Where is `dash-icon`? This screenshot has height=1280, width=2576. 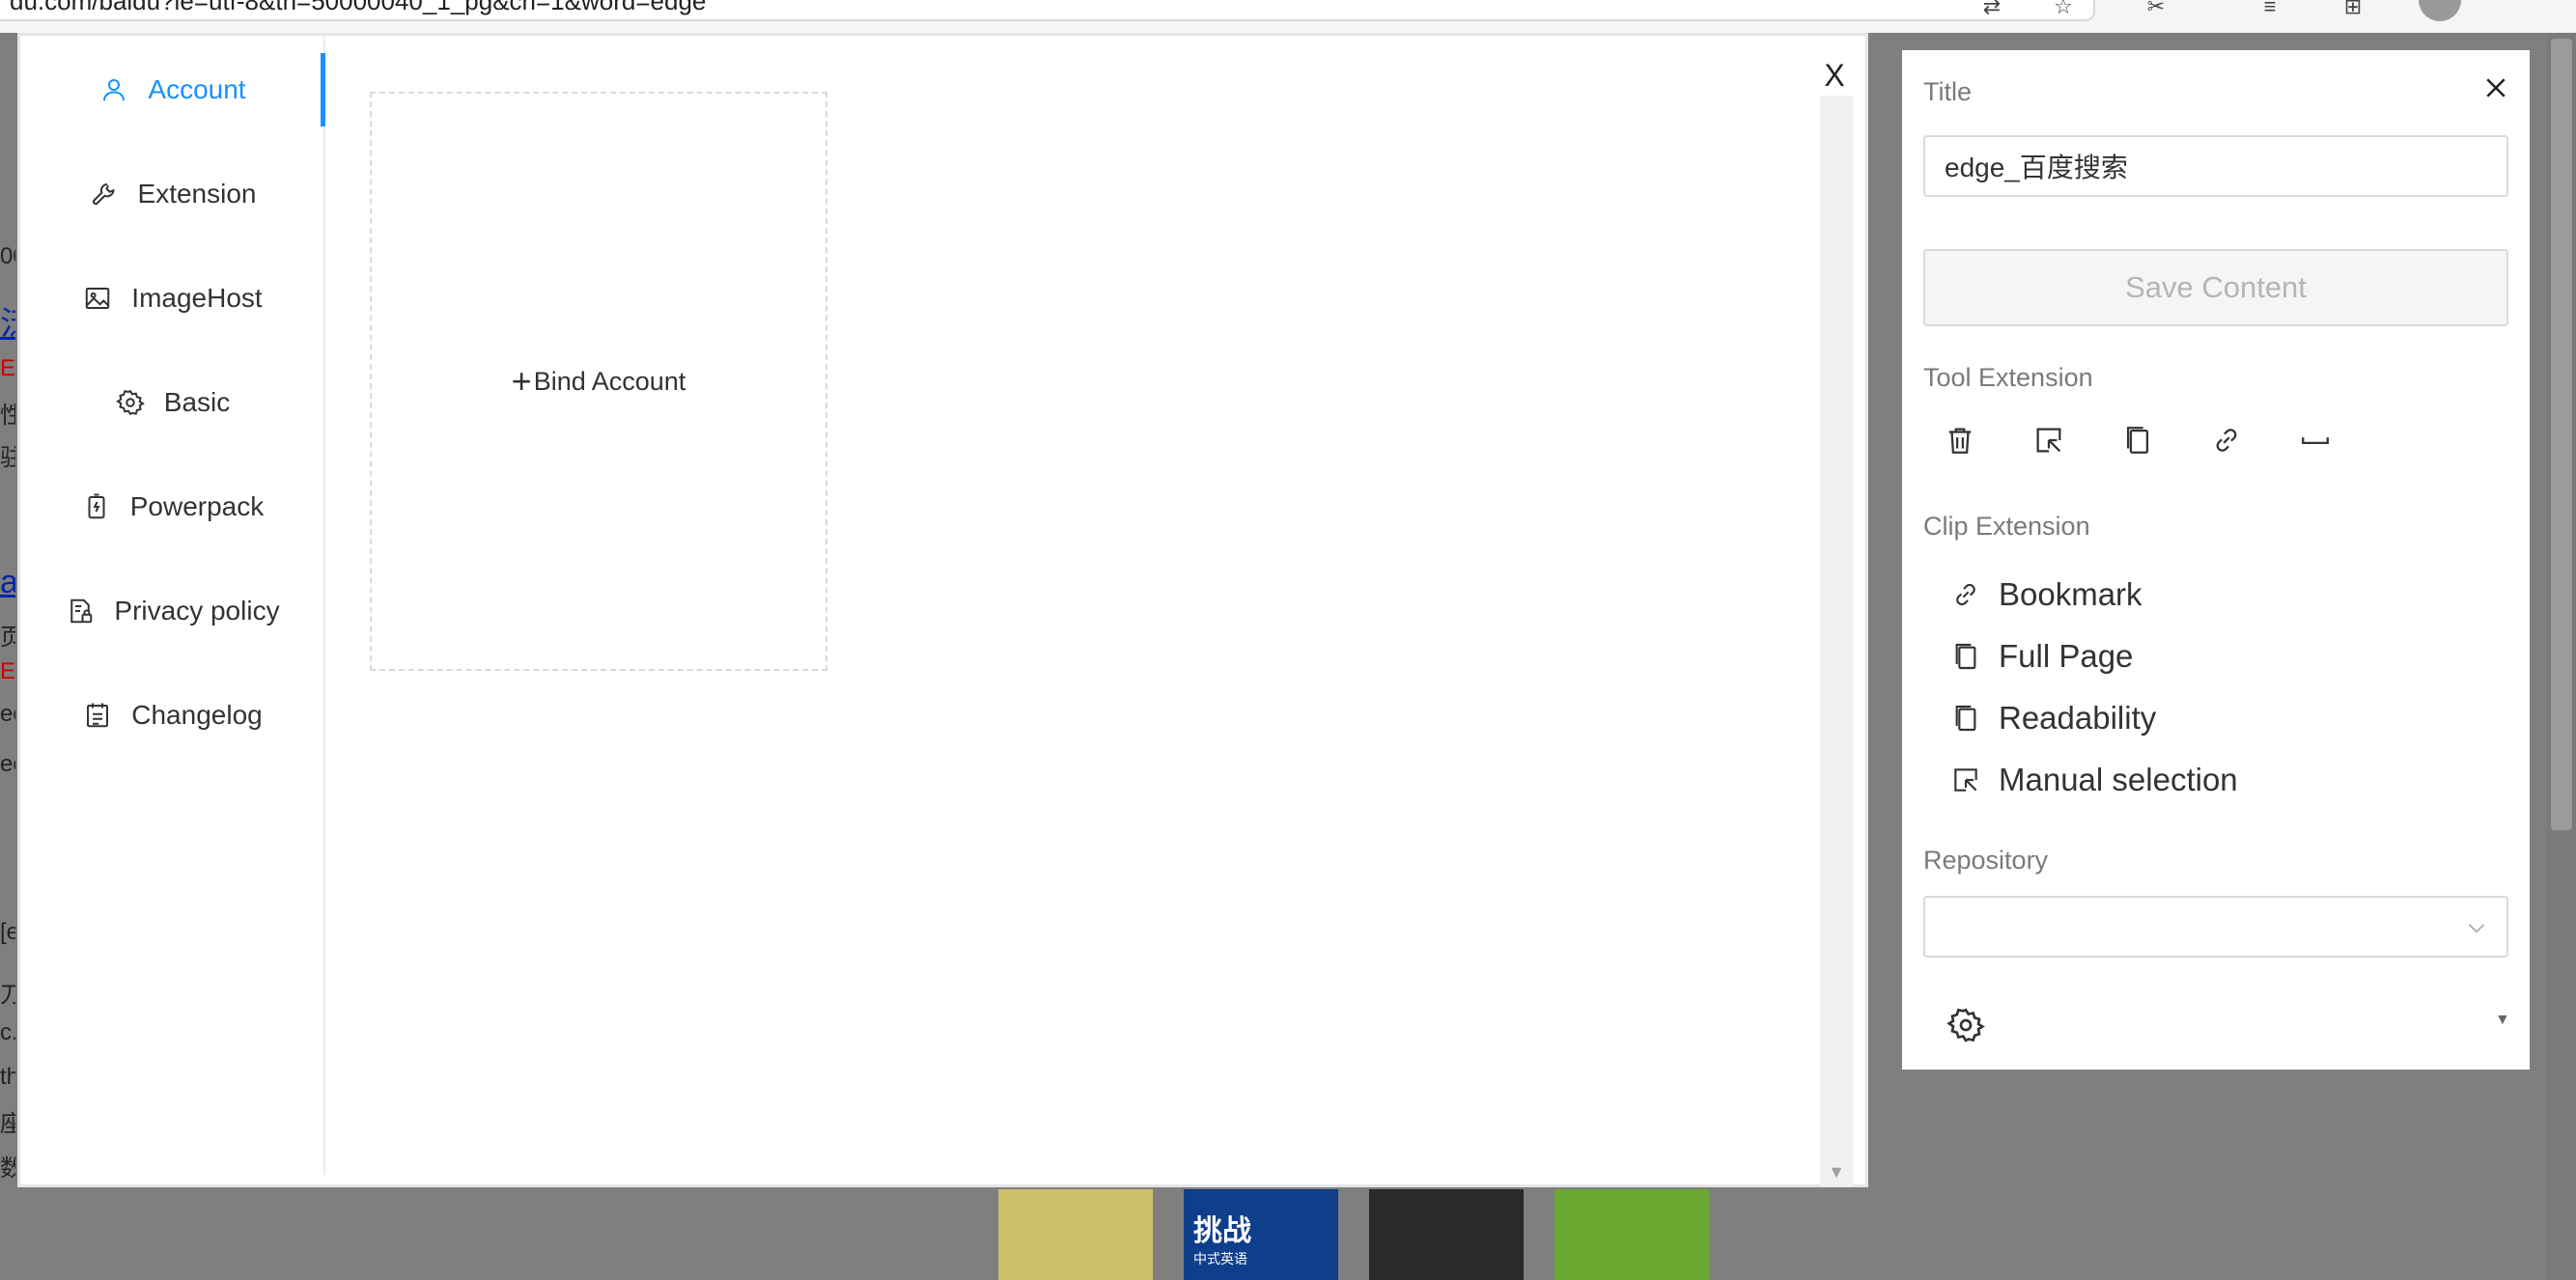
dash-icon is located at coordinates (2316, 440).